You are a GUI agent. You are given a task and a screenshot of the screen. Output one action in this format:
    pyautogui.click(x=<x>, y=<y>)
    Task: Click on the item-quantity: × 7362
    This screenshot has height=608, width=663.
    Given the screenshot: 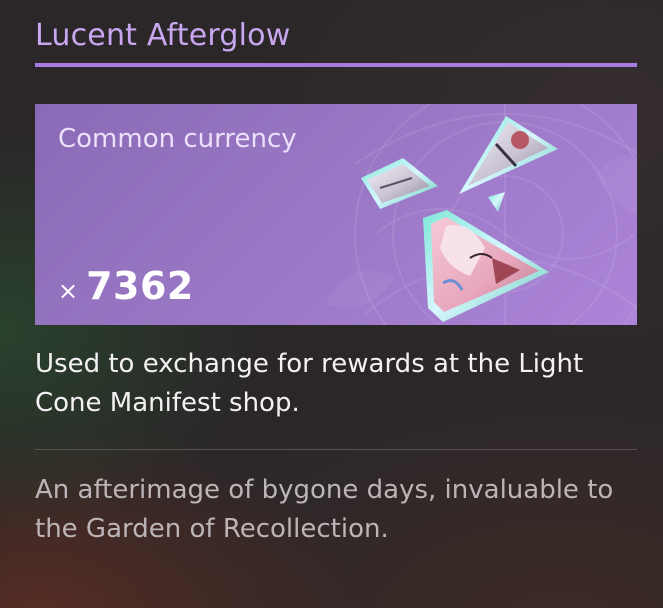 What is the action you would take?
    pyautogui.click(x=126, y=286)
    